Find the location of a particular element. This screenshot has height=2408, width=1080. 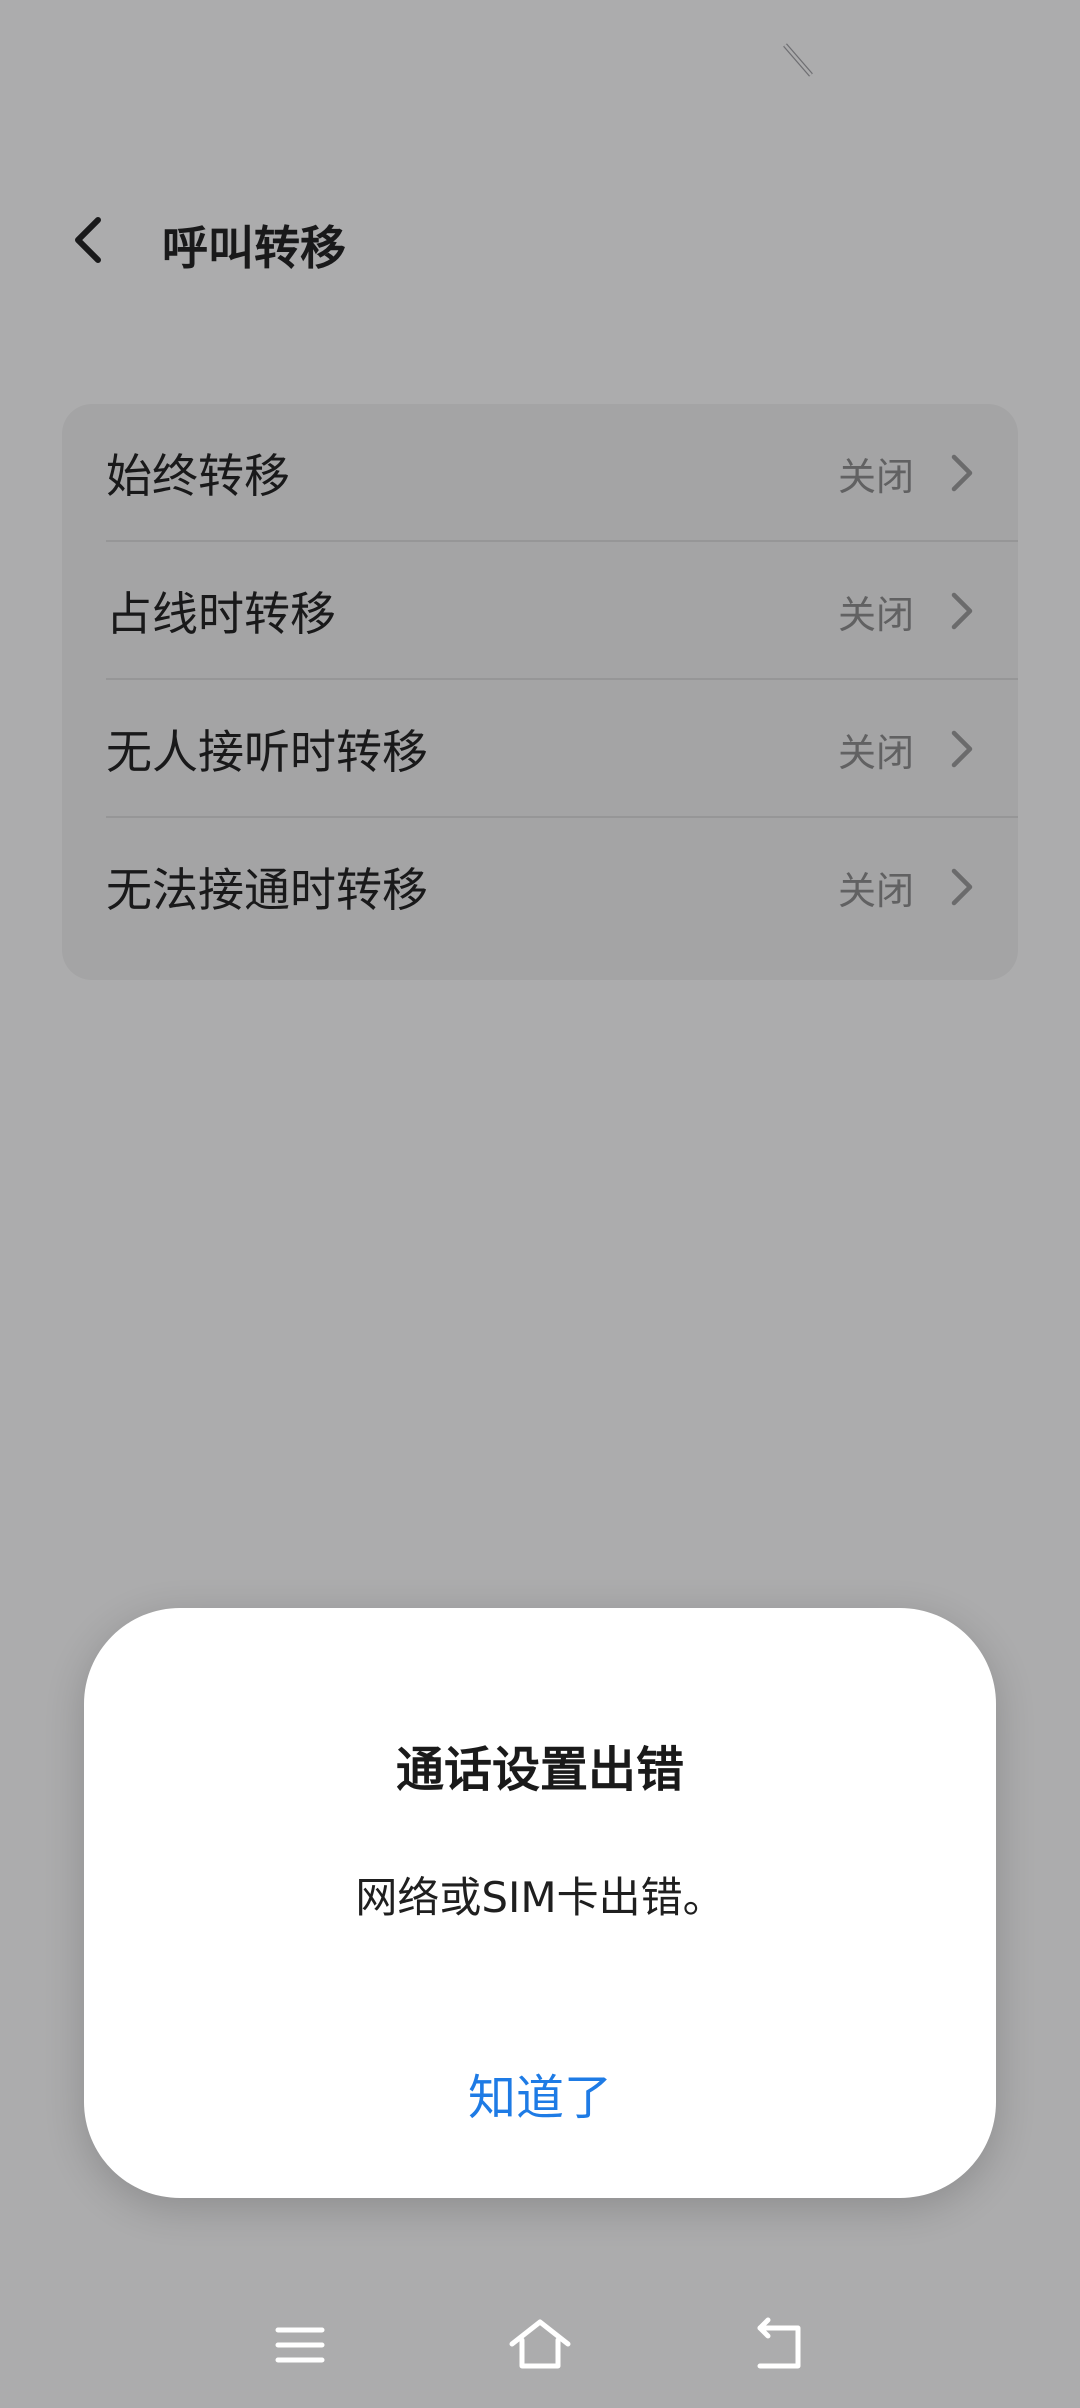

home-icon is located at coordinates (540, 2345).